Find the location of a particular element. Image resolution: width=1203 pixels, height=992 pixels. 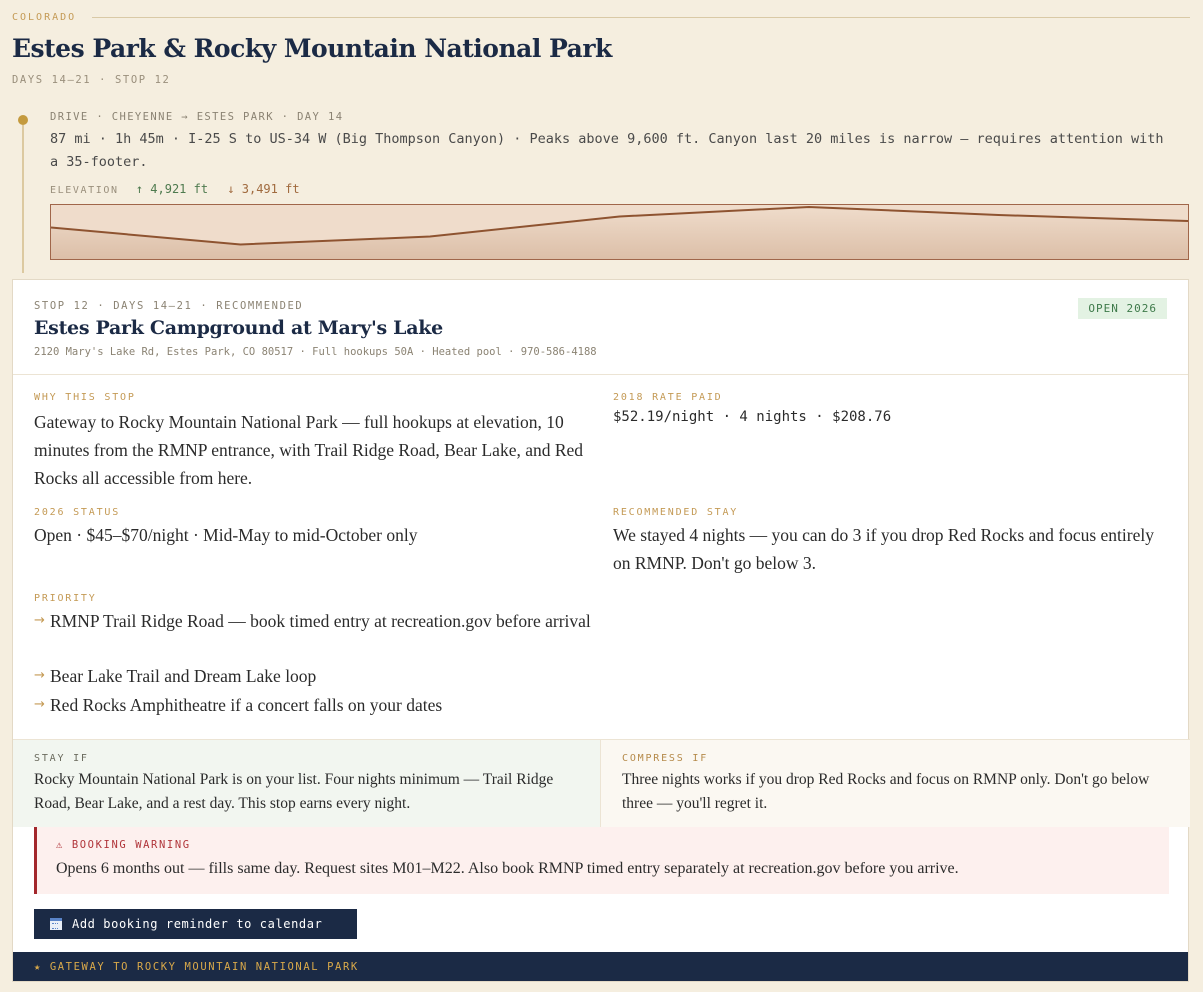

add-calendar-reminder-button: Add booking reminder to calendar is located at coordinates (195, 924).